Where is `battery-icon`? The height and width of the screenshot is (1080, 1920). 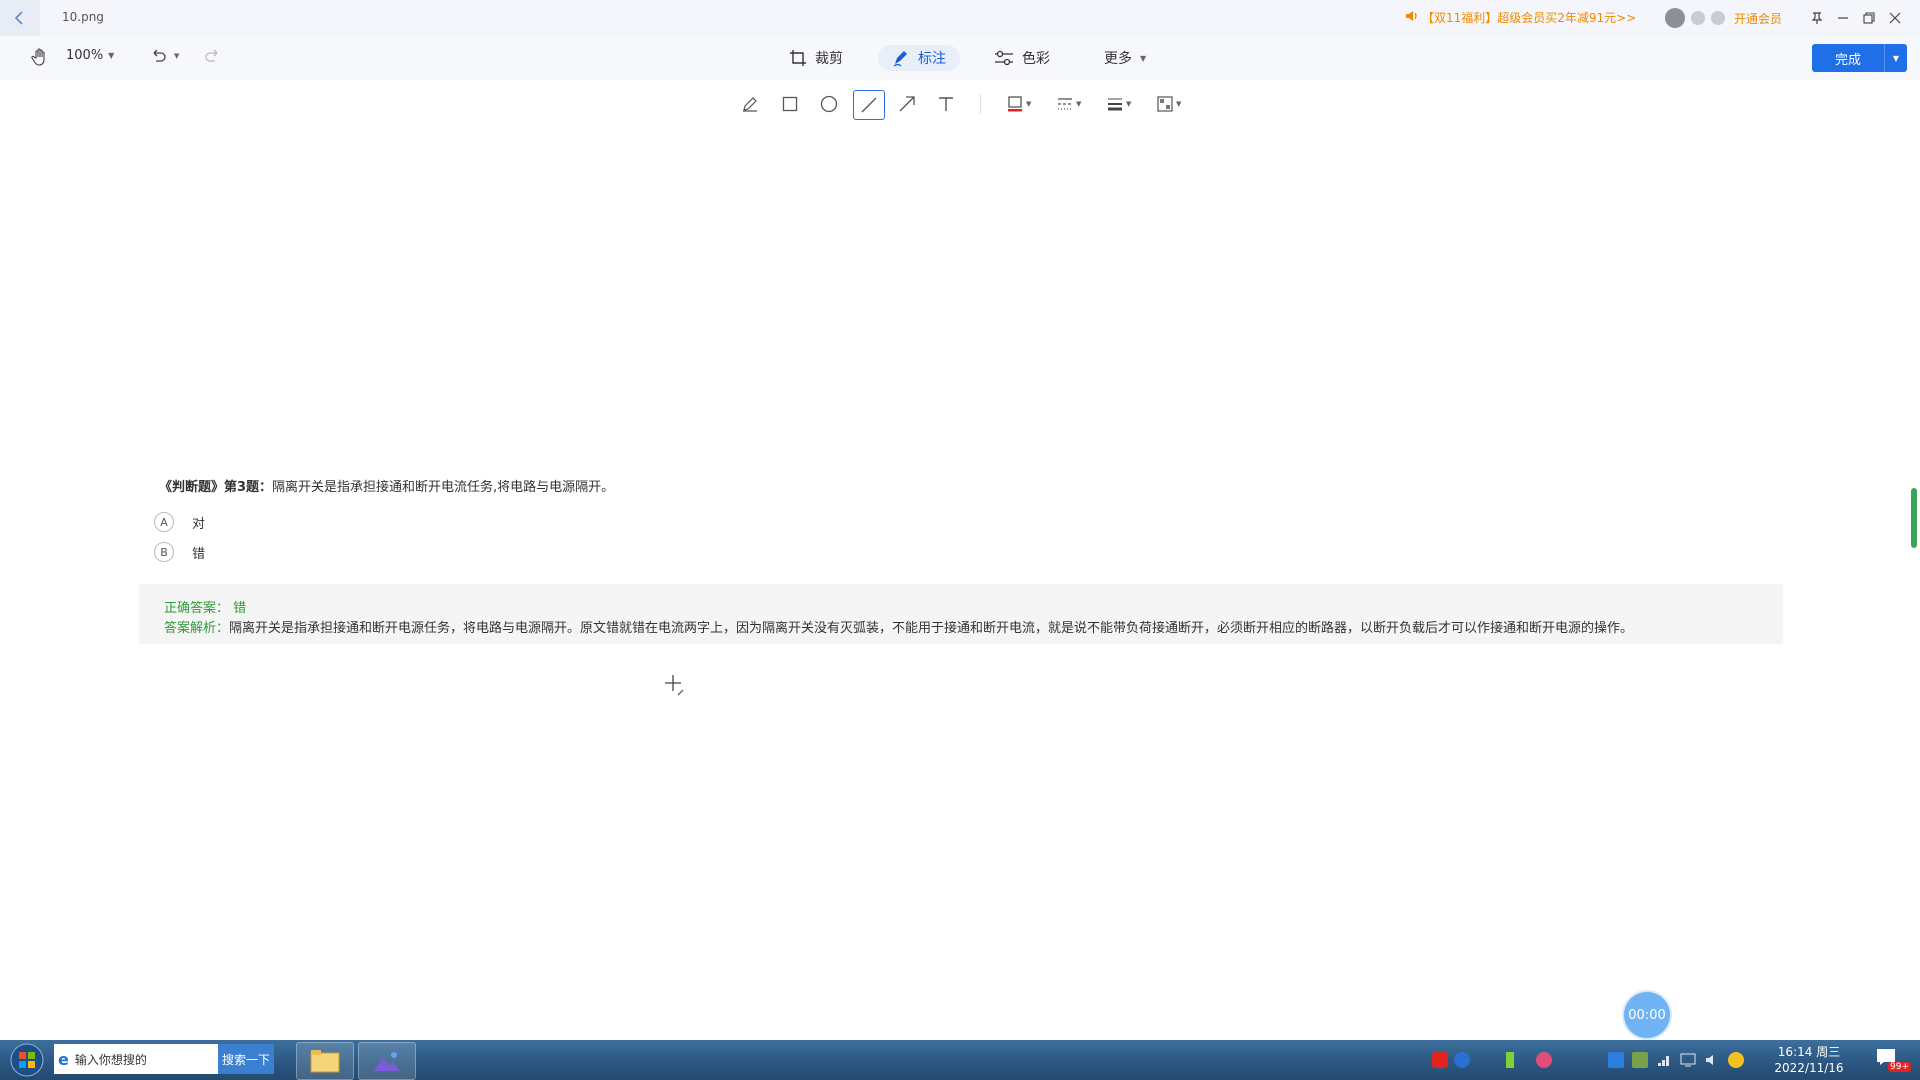
battery-icon is located at coordinates (1510, 1060).